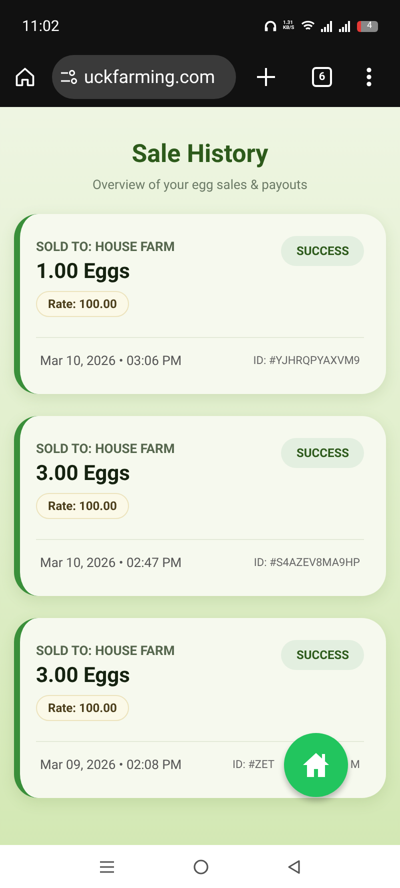 This screenshot has width=400, height=888. Describe the element at coordinates (150, 78) in the screenshot. I see `url-text: uckfarming.com` at that location.